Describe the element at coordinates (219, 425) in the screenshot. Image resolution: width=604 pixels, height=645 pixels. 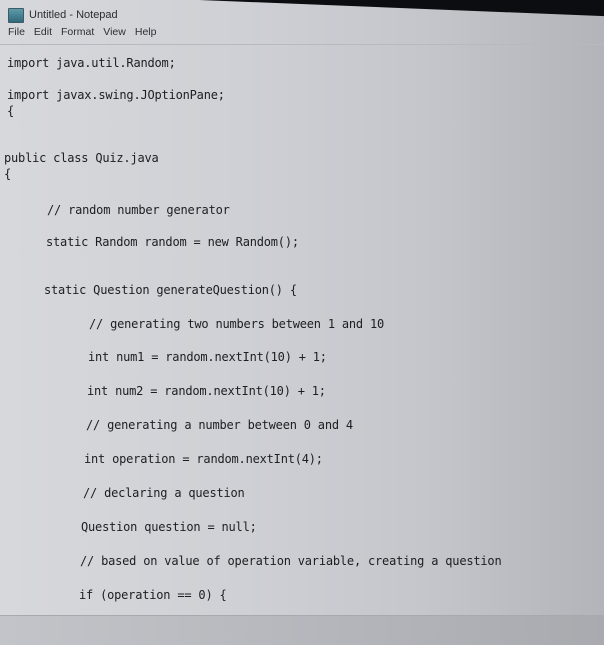
I see `code-line: // generating a number between 0 and 4` at that location.